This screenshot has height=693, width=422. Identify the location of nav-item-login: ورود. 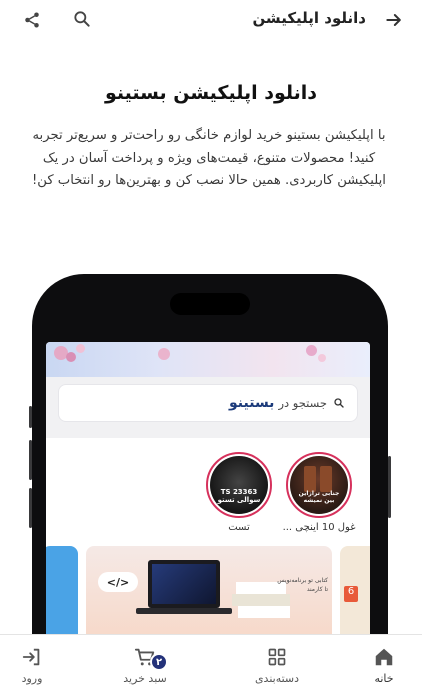
(36, 664).